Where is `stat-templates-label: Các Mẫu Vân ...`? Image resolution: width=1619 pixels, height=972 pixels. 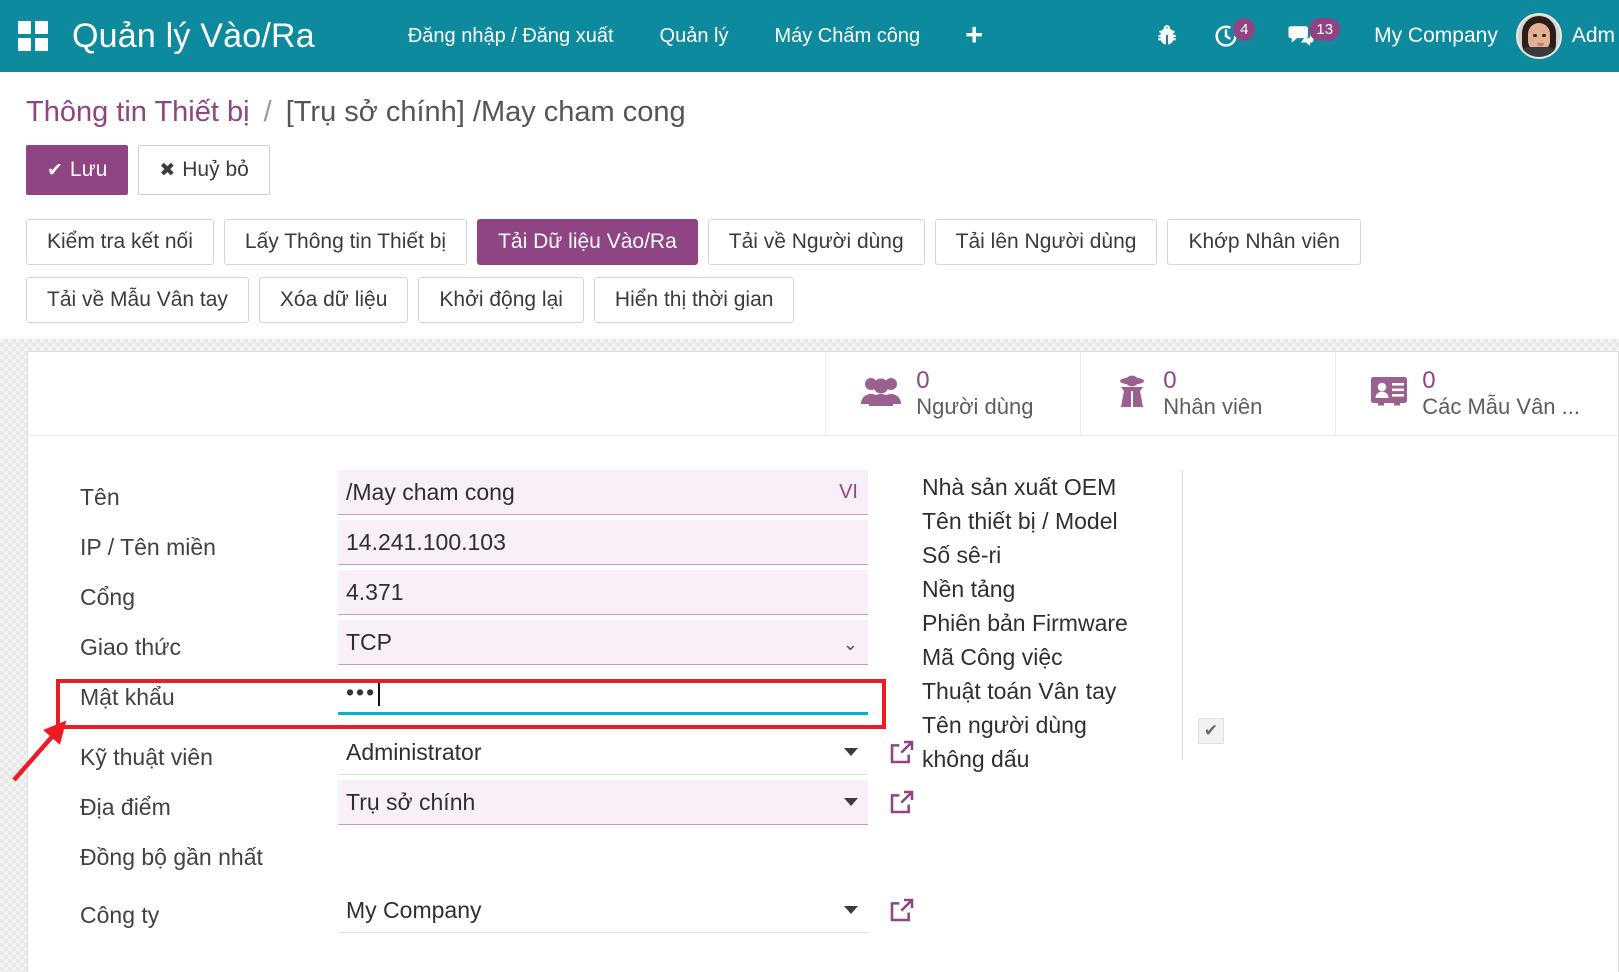
stat-templates-label: Các Mẫu Vân ... is located at coordinates (1501, 407).